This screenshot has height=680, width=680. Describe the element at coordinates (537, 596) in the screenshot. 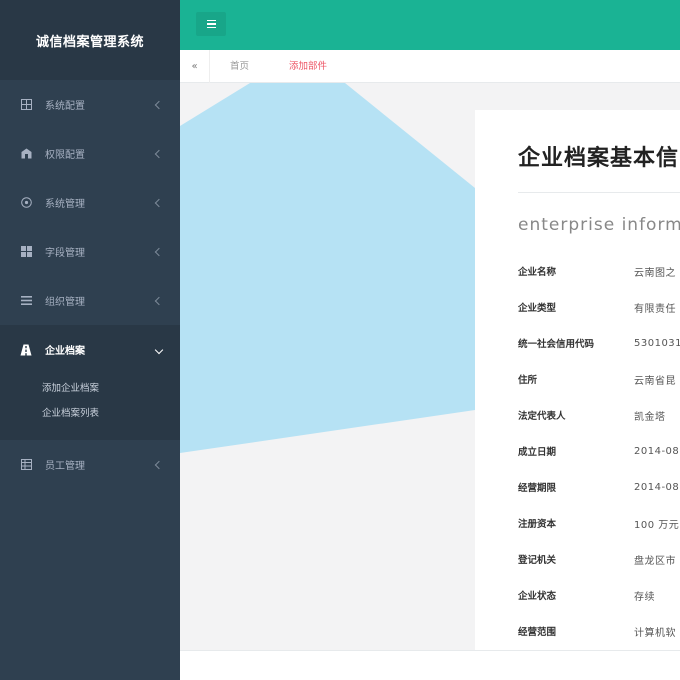

I see `info-label: 企业状态` at that location.